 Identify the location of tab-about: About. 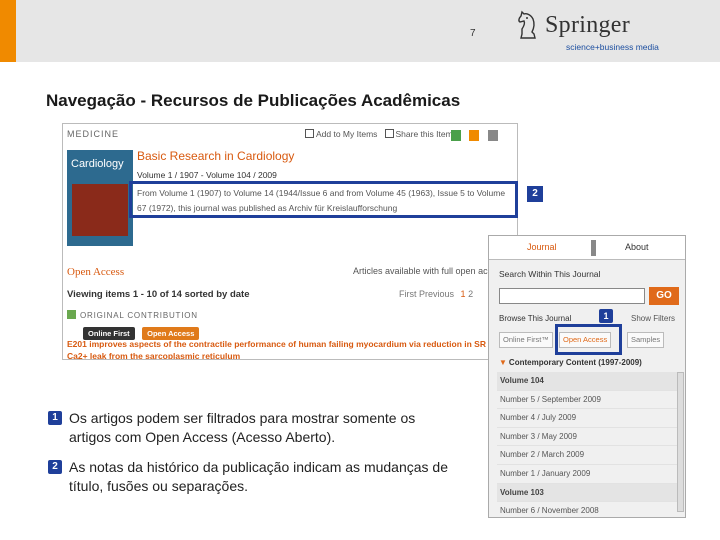
(637, 247).